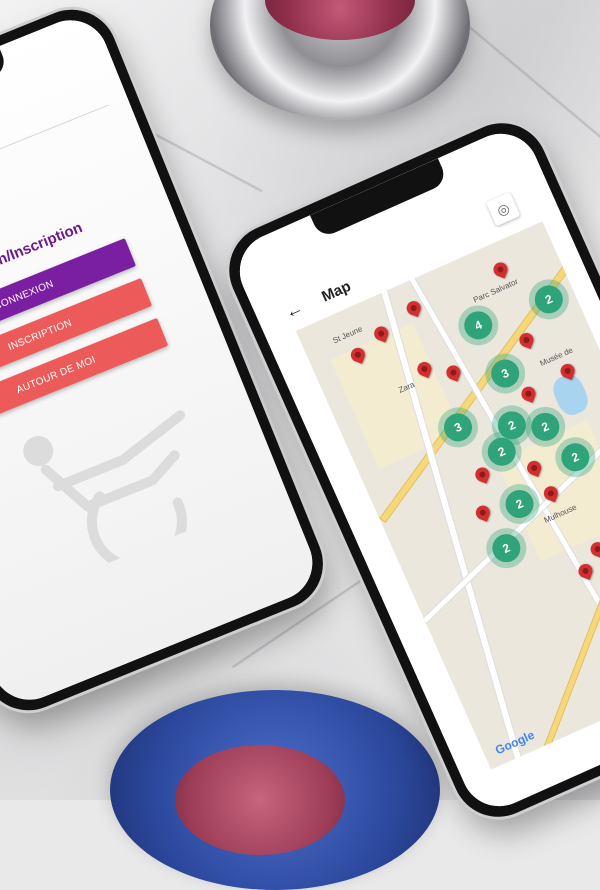 The image size is (600, 890). Describe the element at coordinates (506, 548) in the screenshot. I see `map-cluster: 2` at that location.